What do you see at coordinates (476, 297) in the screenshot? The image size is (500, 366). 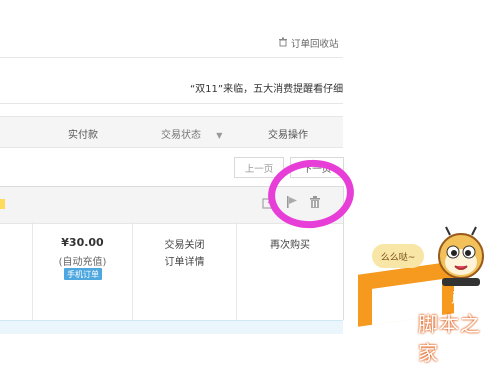 I see `watermark-site-url: jb51.net` at bounding box center [476, 297].